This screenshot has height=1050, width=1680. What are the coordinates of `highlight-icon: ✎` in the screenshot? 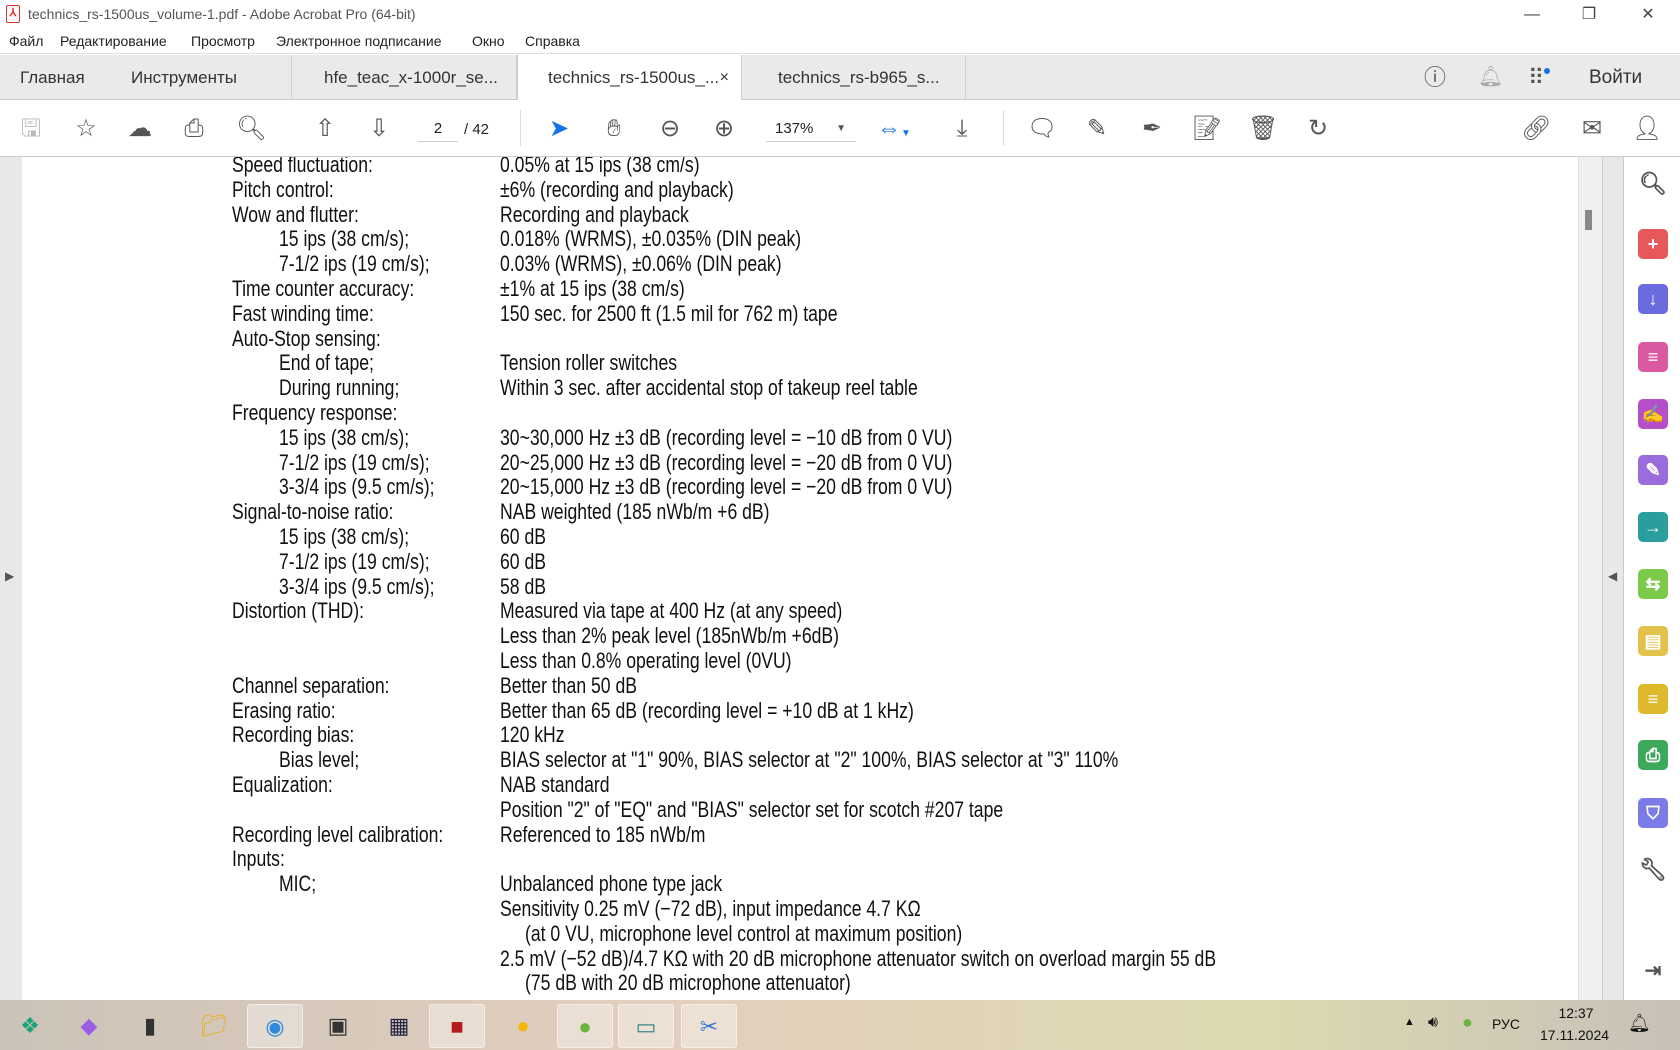 It's located at (1097, 129).